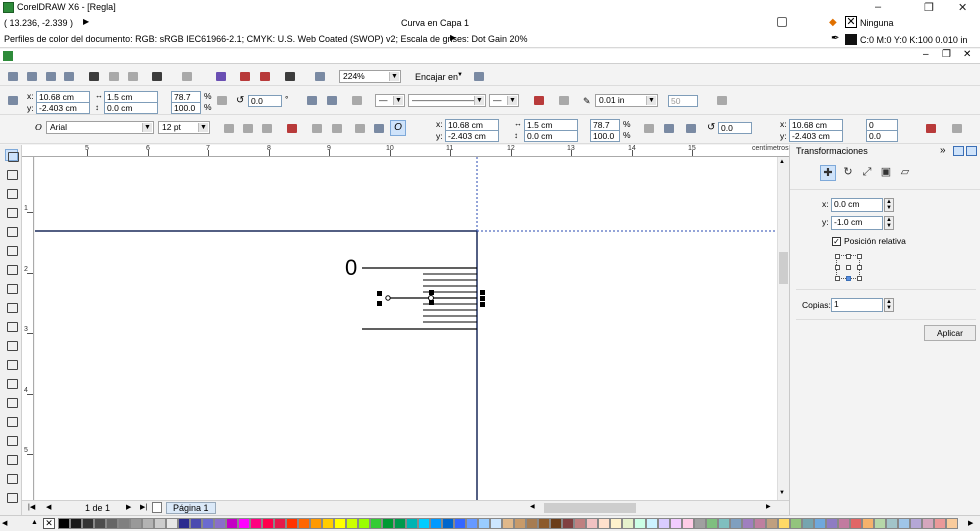  What do you see at coordinates (851, 22) in the screenshot?
I see `no-fill-swatch-icon: ✕` at bounding box center [851, 22].